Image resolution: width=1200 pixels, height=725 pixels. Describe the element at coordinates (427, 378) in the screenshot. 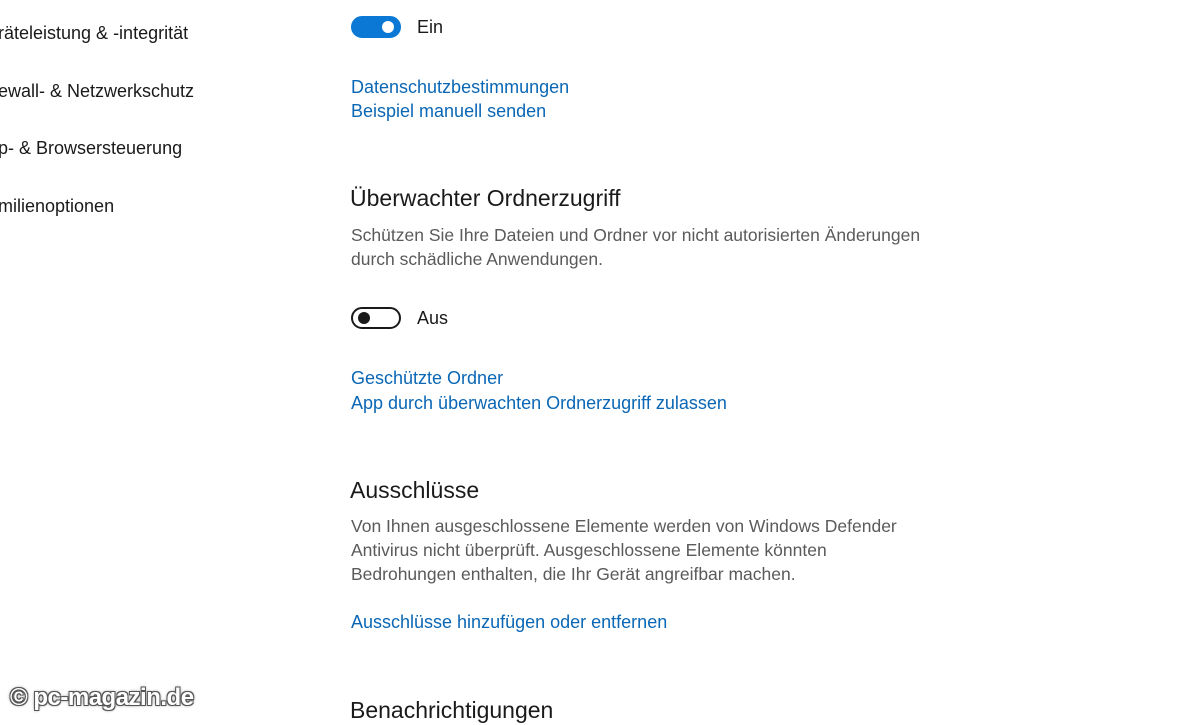

I see `protected-folders-link: Geschützte Ordner` at that location.